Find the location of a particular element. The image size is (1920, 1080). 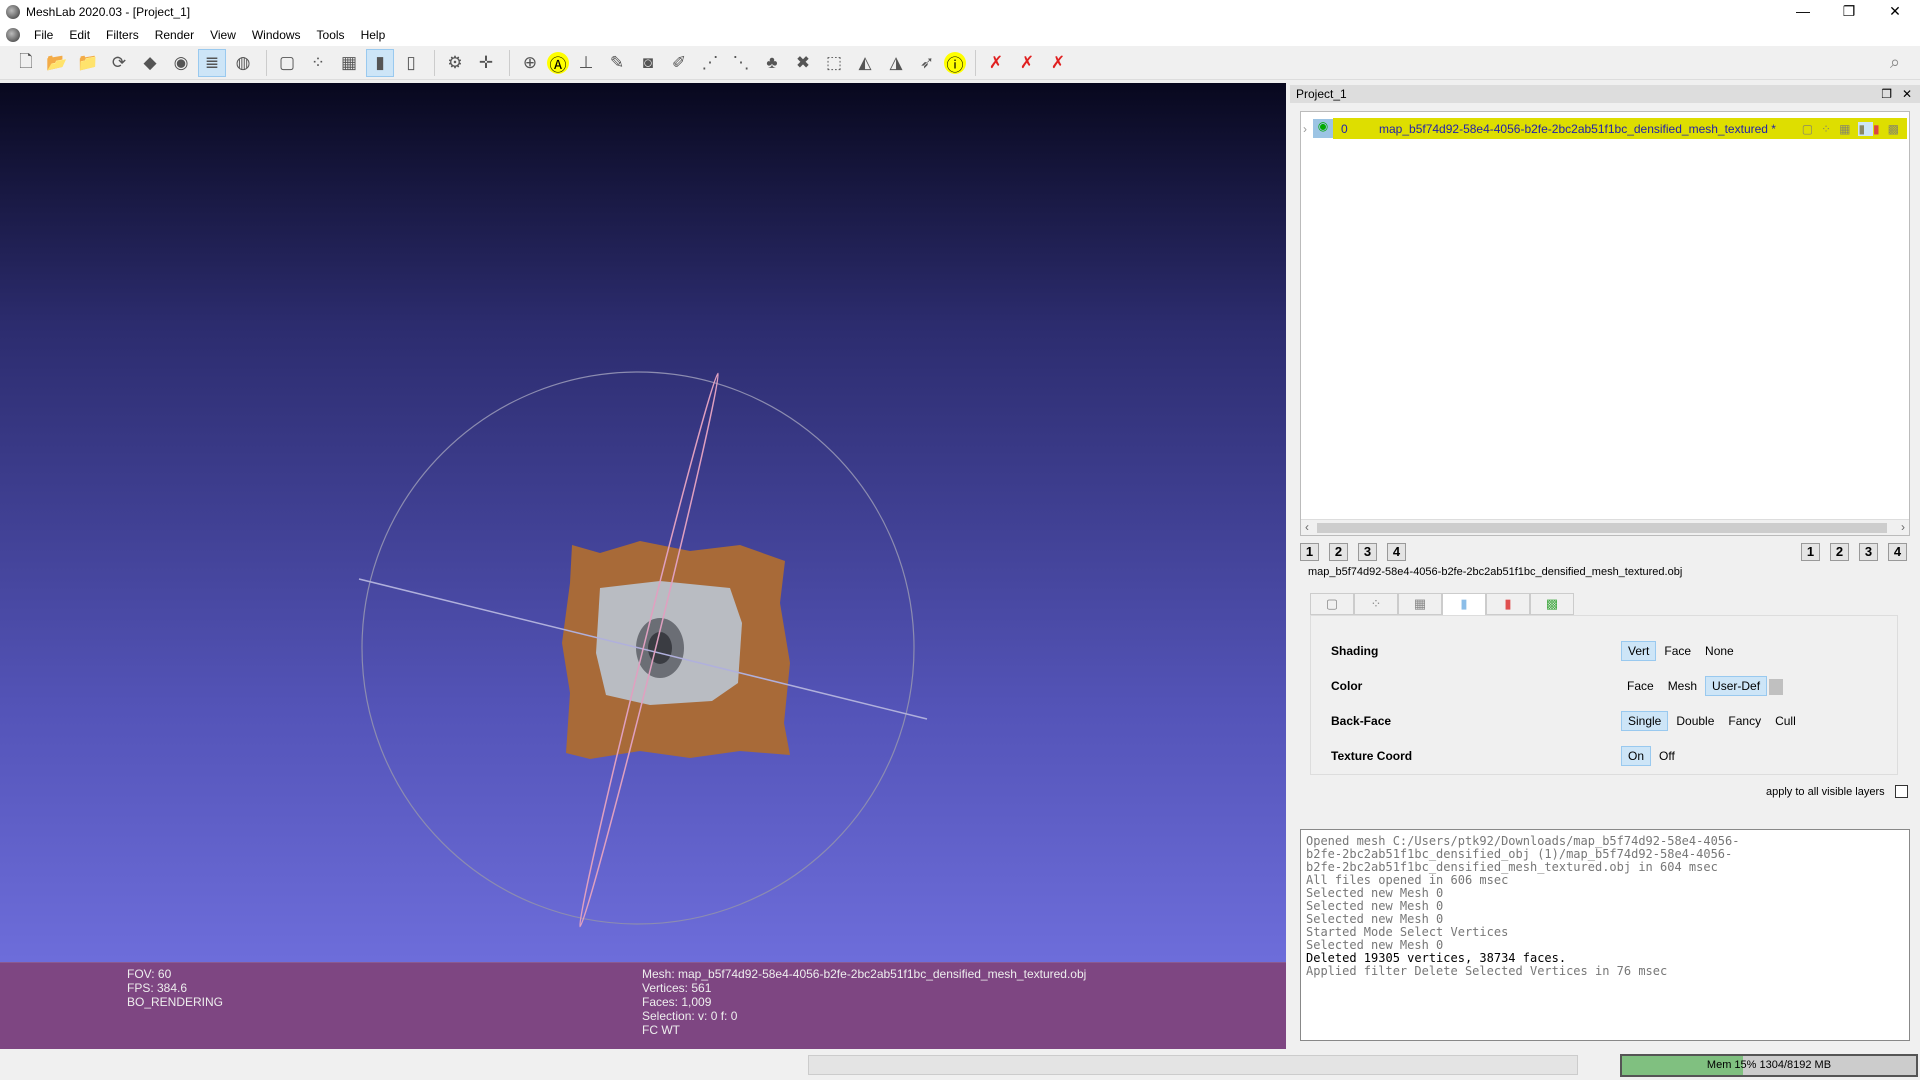

menu-help: Help is located at coordinates (373, 35).